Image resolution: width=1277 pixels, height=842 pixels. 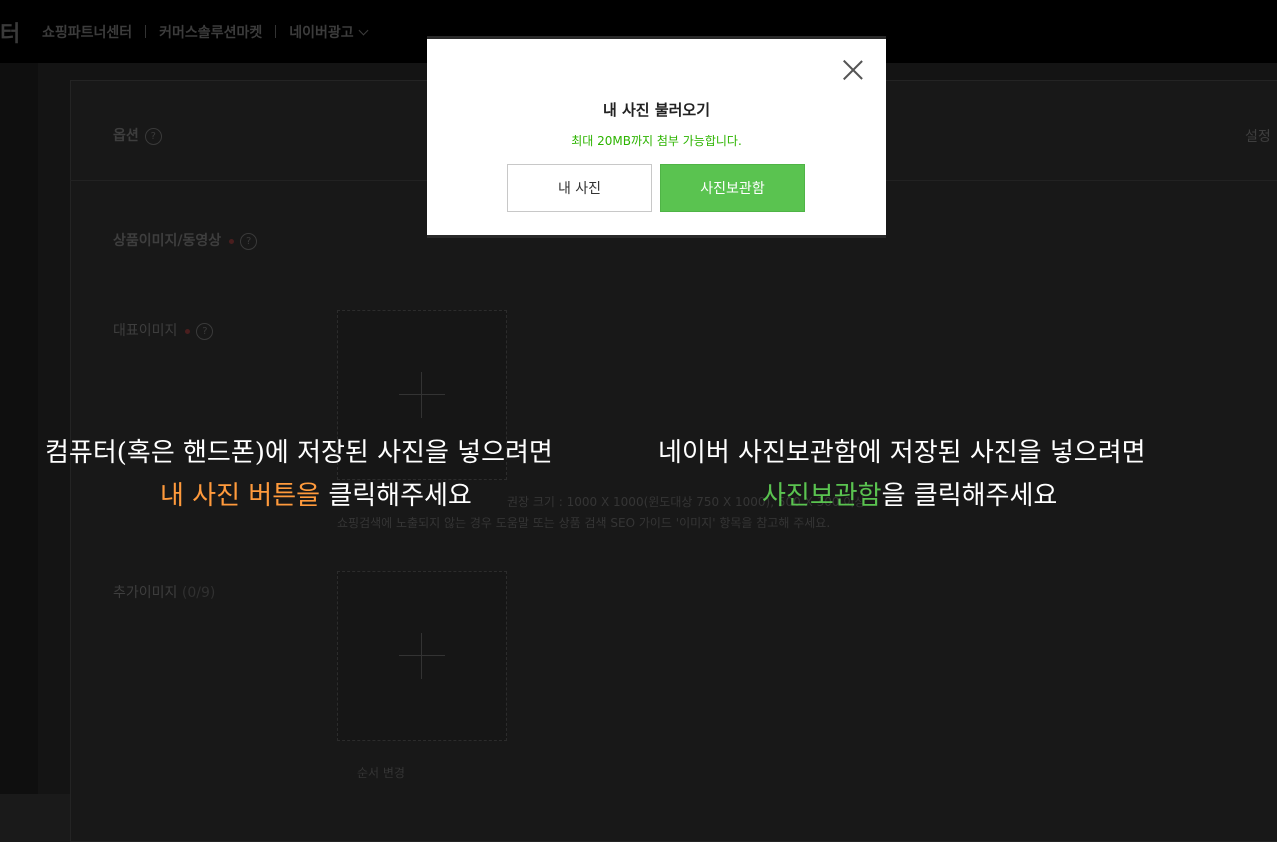 I want to click on brand-title-fragment: 터, so click(x=10, y=34).